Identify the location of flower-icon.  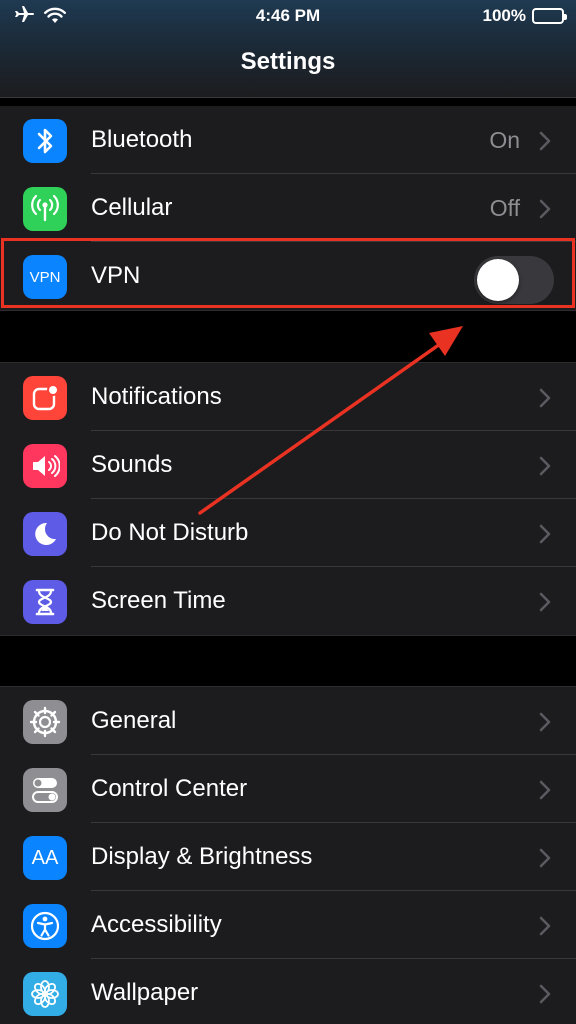
(45, 994).